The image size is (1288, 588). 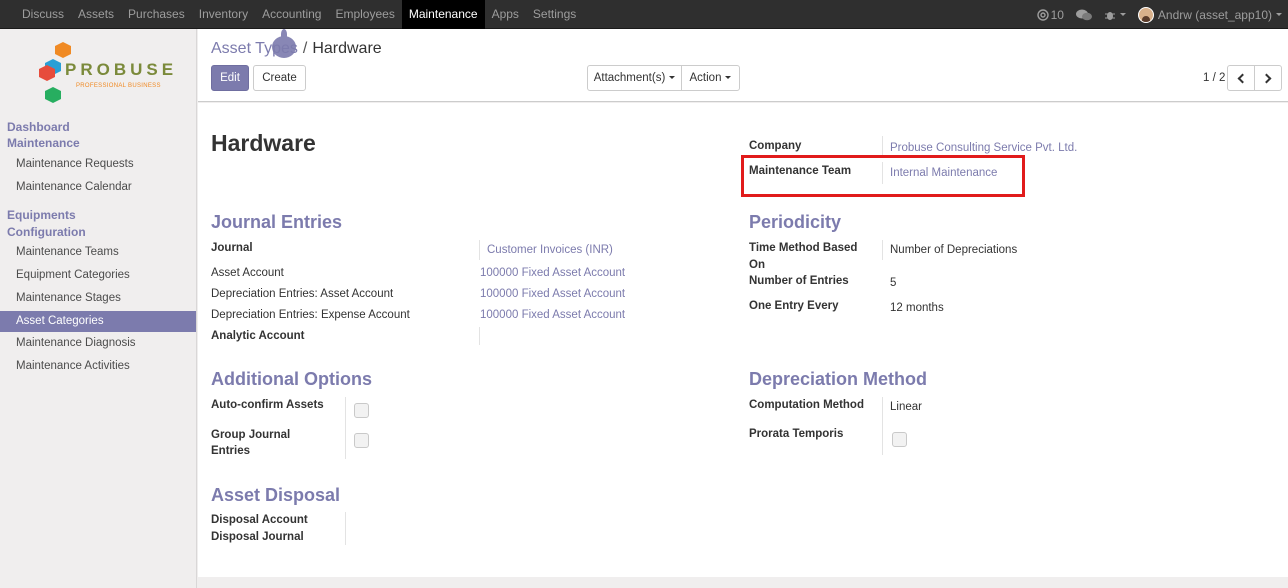 What do you see at coordinates (893, 283) in the screenshot?
I see `number-of-entries-value: 5` at bounding box center [893, 283].